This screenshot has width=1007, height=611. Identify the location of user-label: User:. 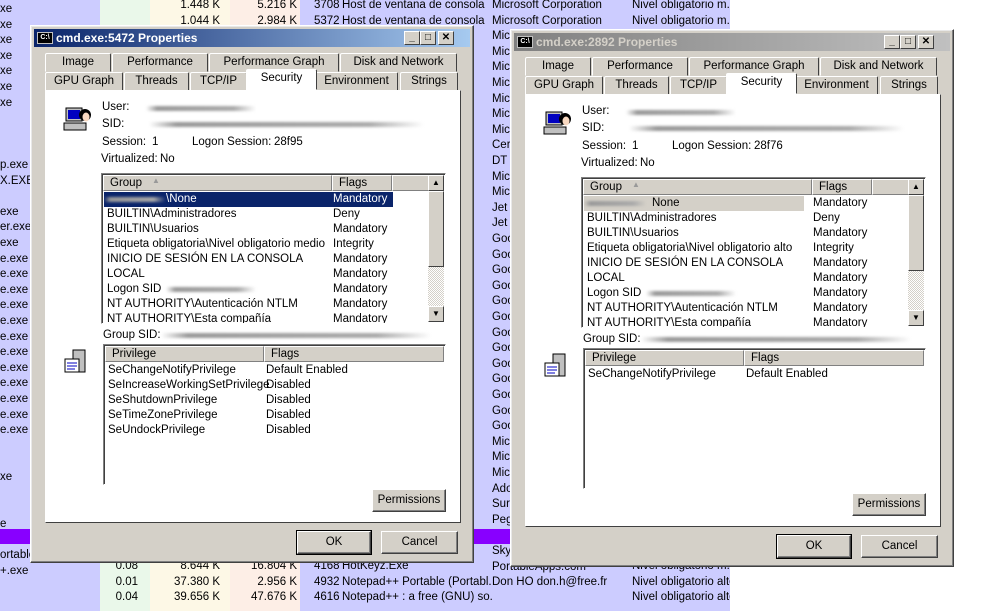
(596, 111).